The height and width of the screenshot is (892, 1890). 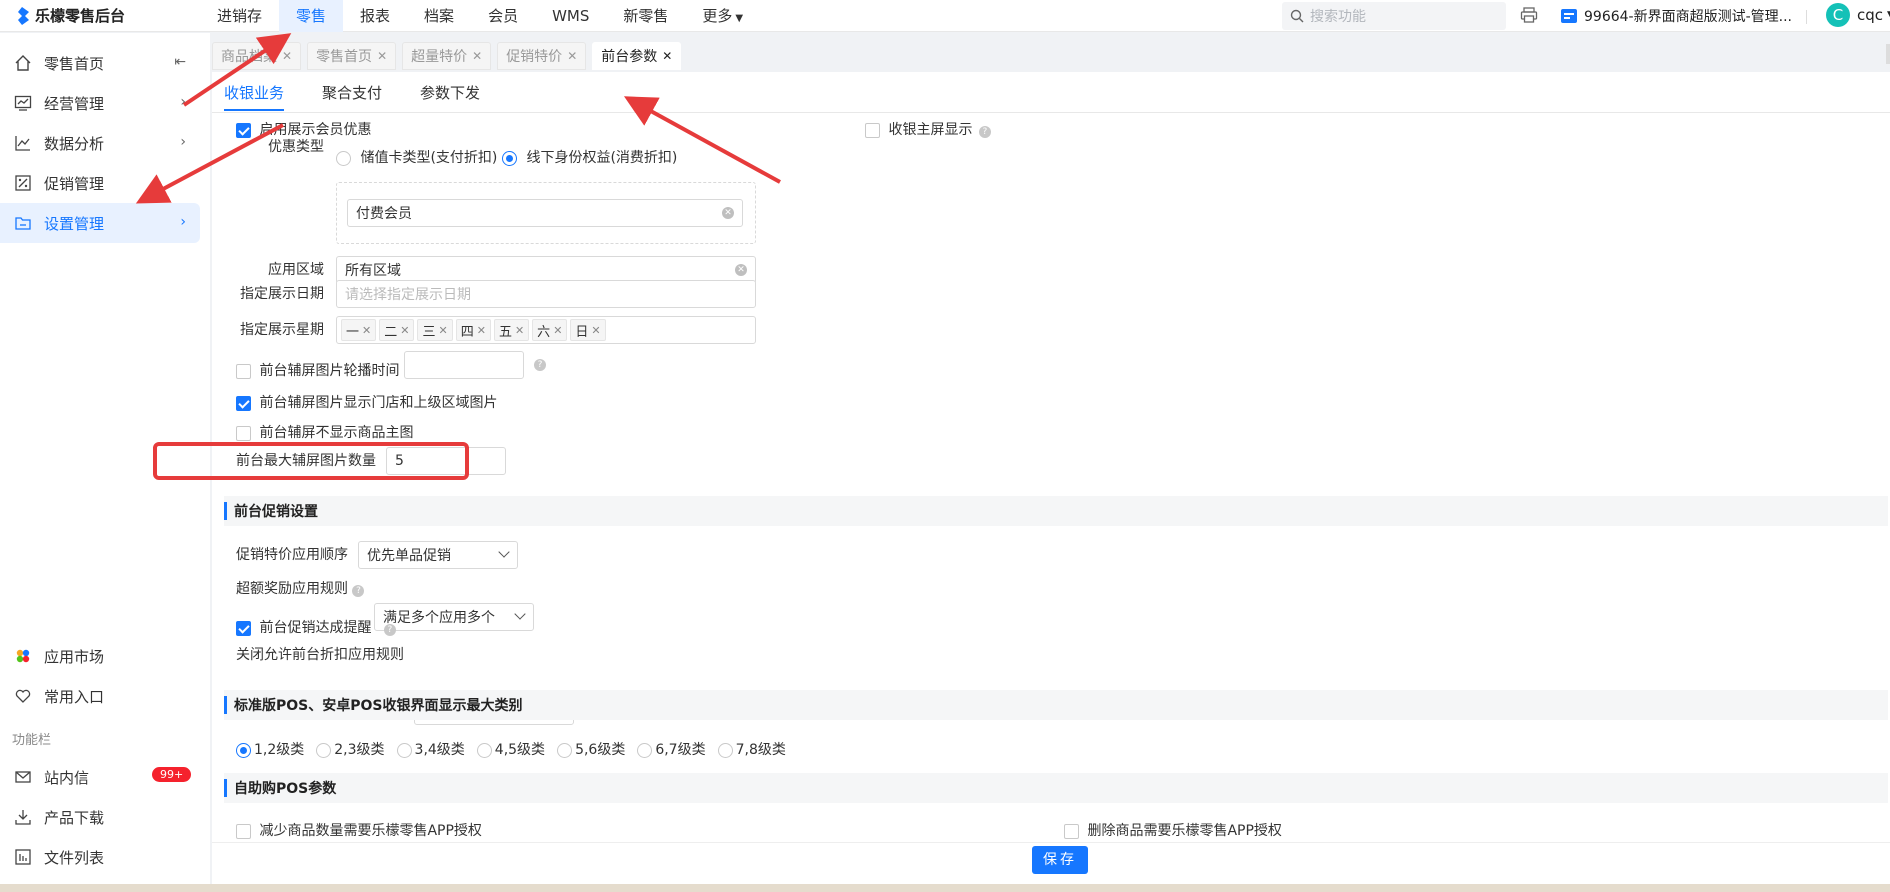 What do you see at coordinates (311, 461) in the screenshot?
I see `annotation-highlight-box` at bounding box center [311, 461].